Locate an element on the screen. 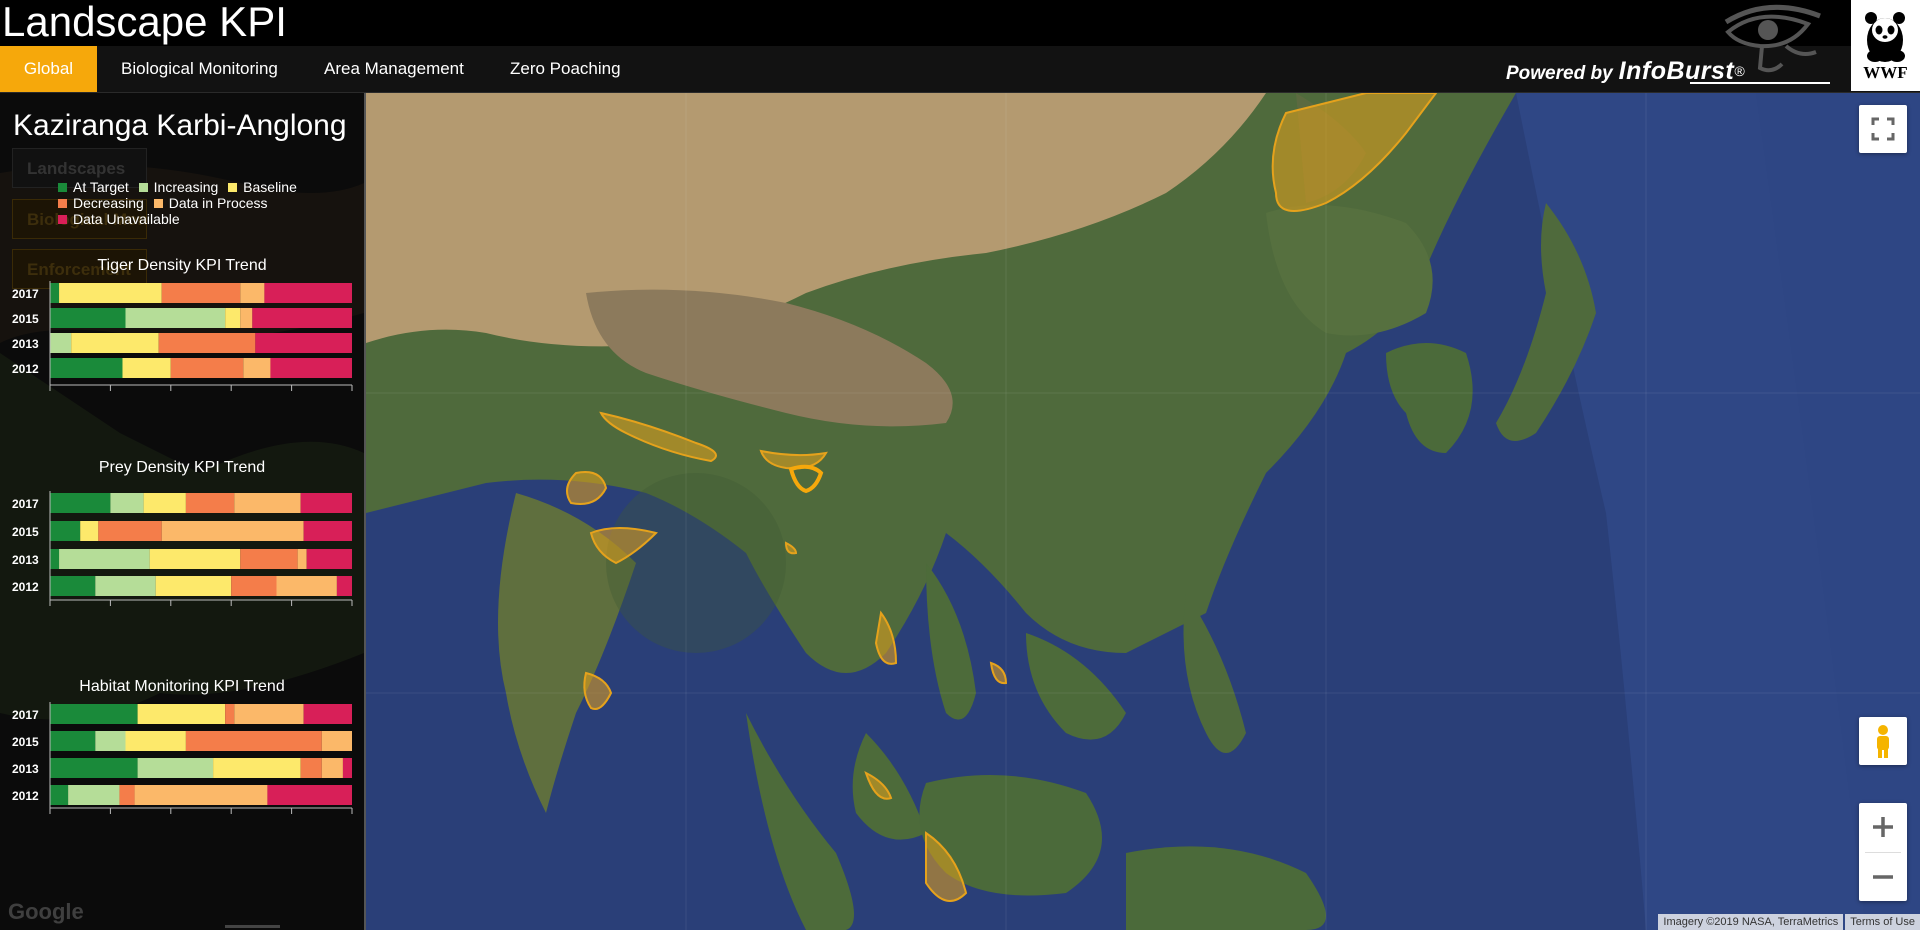 The height and width of the screenshot is (930, 1920). brand-underline is located at coordinates (1760, 83).